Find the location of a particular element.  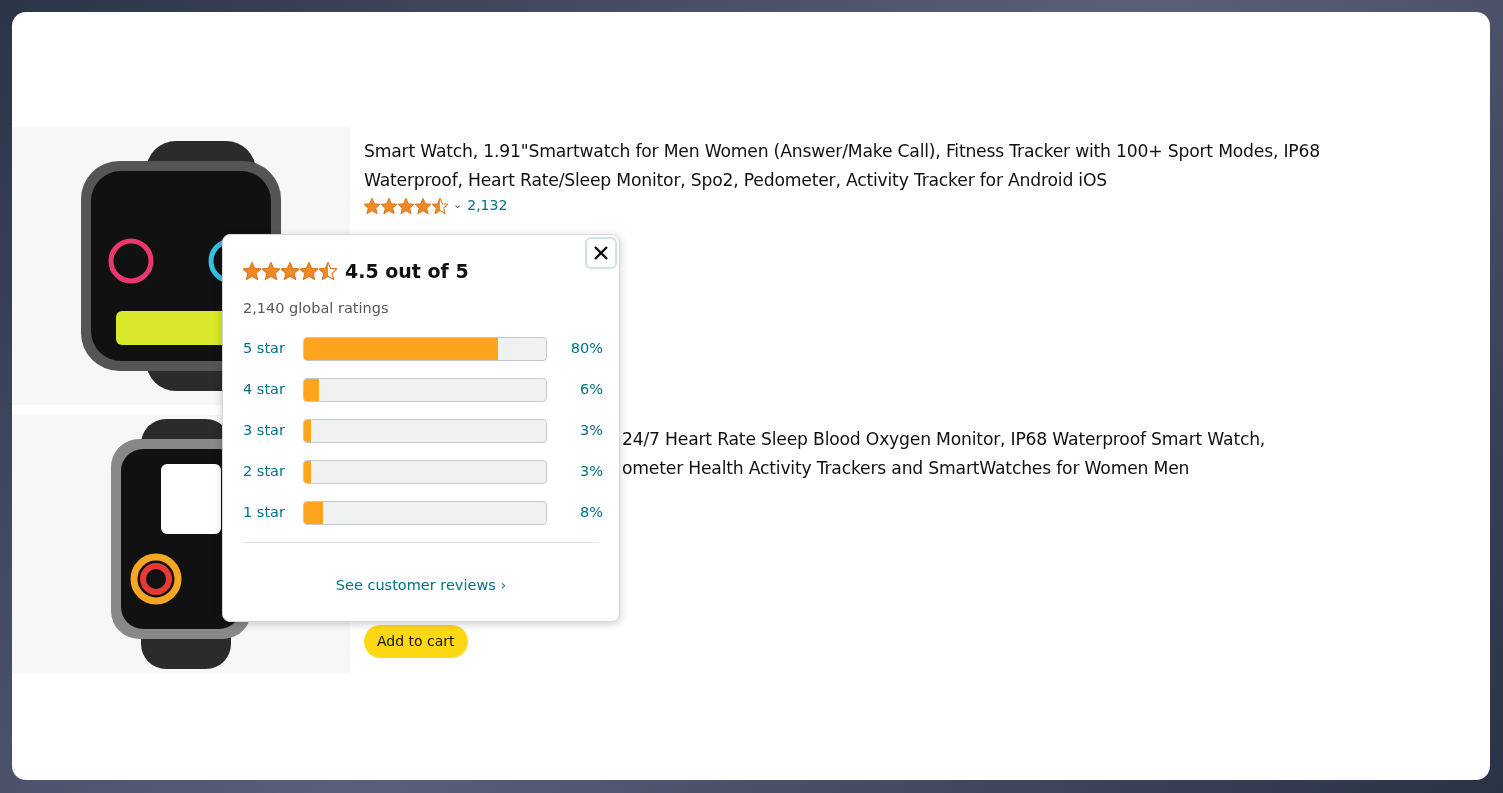

see-reviews-link: See customer reviews › is located at coordinates (421, 585).